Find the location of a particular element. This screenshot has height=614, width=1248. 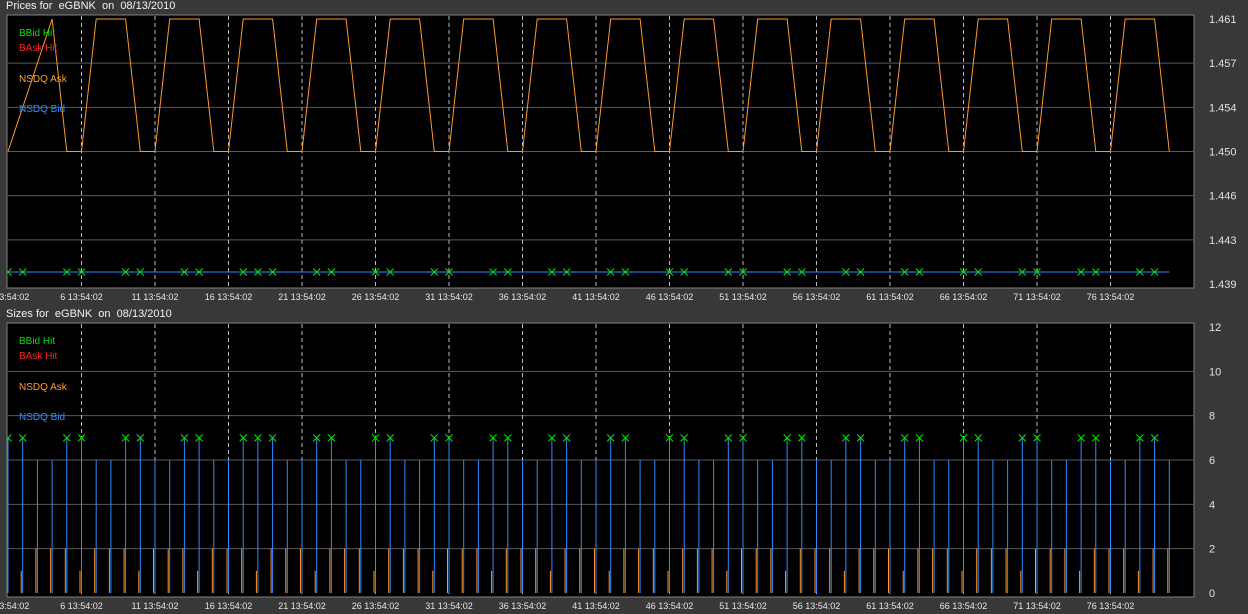

y-tick-label: 4 is located at coordinates (1212, 505).